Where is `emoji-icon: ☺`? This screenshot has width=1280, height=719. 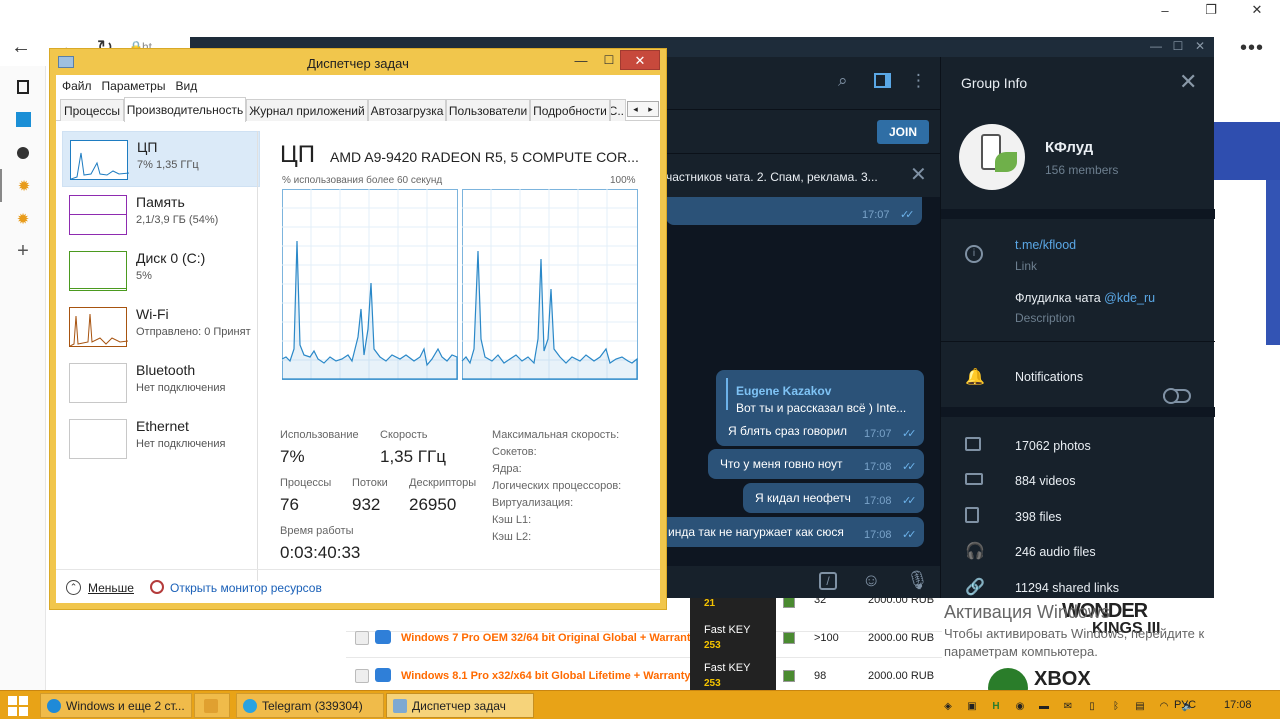
emoji-icon: ☺ is located at coordinates (871, 580).